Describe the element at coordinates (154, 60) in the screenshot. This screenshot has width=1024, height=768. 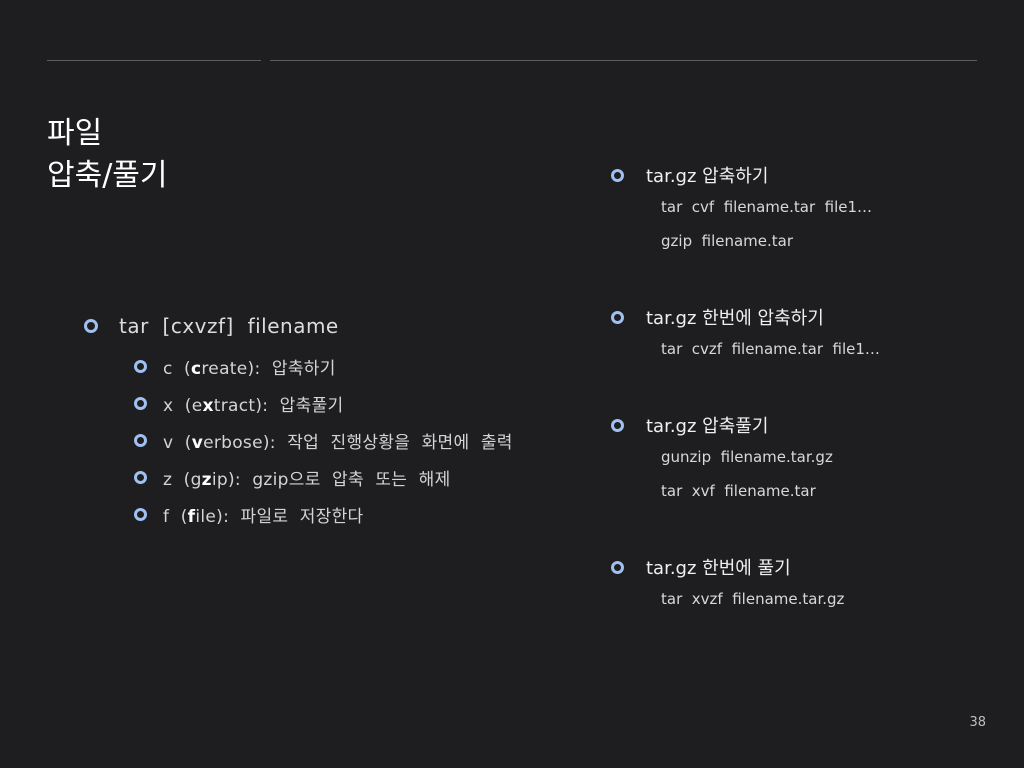
I see `header-divider-left` at that location.